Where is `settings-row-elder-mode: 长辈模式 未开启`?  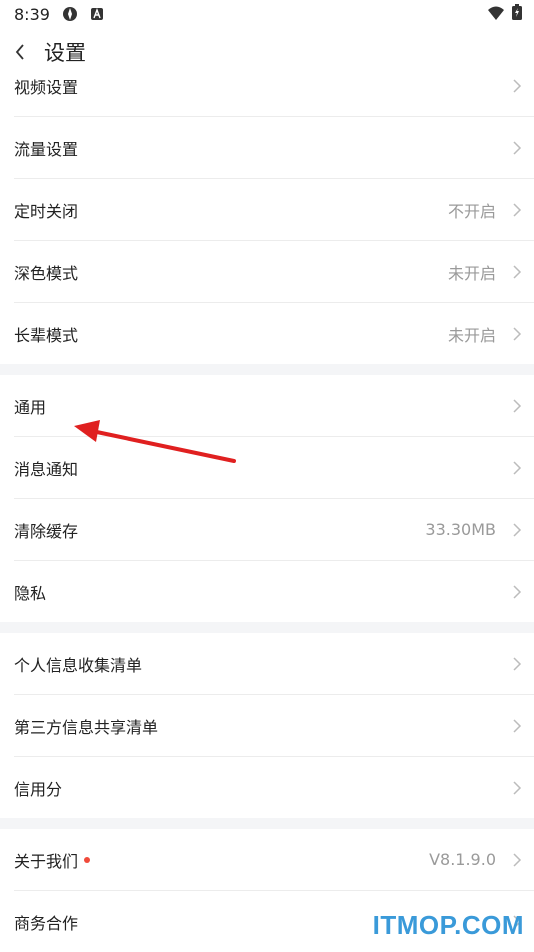
settings-row-elder-mode: 长辈模式 未开启 is located at coordinates (274, 333).